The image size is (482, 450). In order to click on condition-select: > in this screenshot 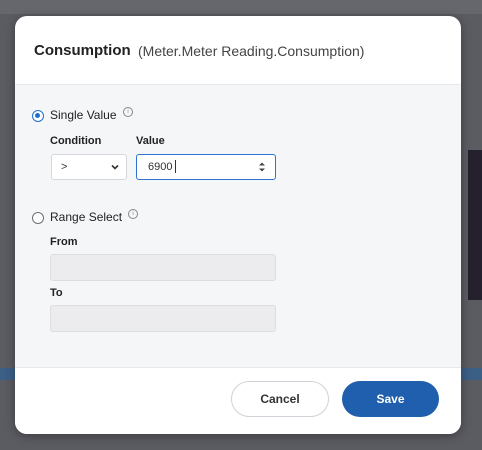, I will do `click(89, 167)`.